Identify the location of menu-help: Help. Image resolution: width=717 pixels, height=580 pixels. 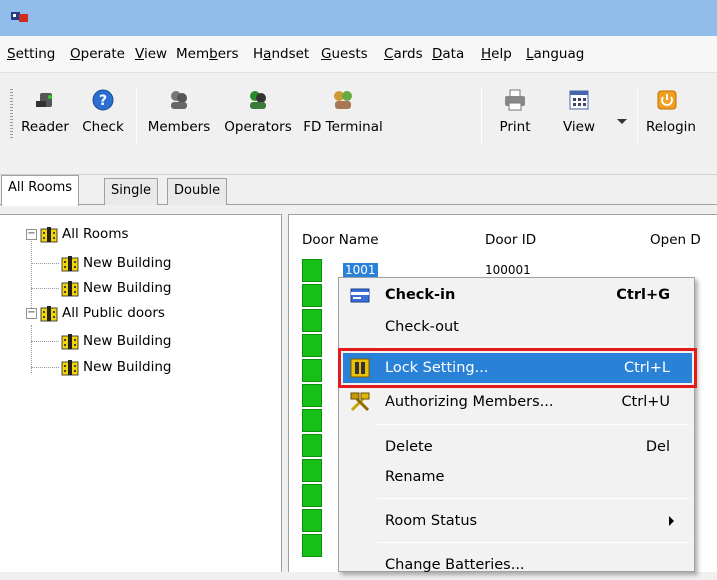
(496, 54).